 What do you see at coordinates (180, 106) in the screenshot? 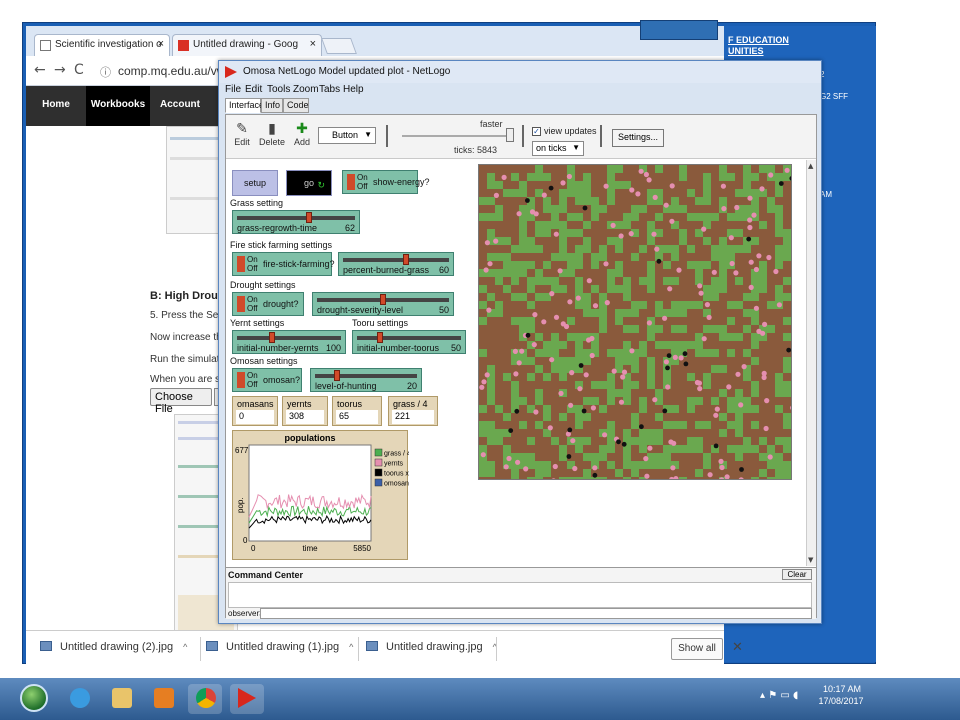
I see `nav-account: Account` at bounding box center [180, 106].